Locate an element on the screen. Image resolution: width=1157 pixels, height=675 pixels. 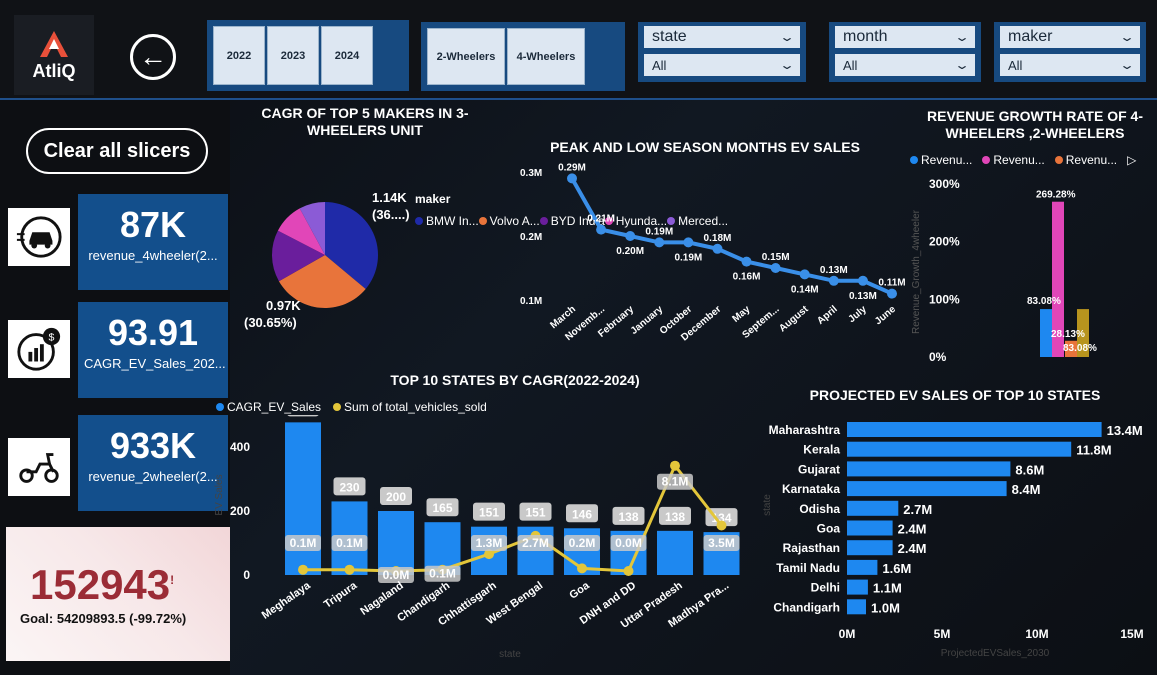
two-wheelers-button: 2-Wheelers is located at coordinates (466, 56).